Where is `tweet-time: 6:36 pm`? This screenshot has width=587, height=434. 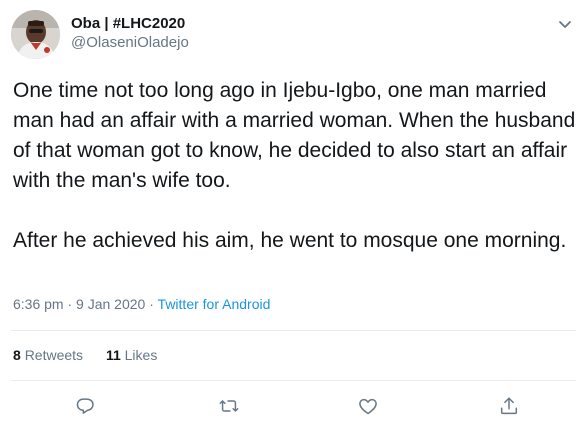 tweet-time: 6:36 pm is located at coordinates (38, 304).